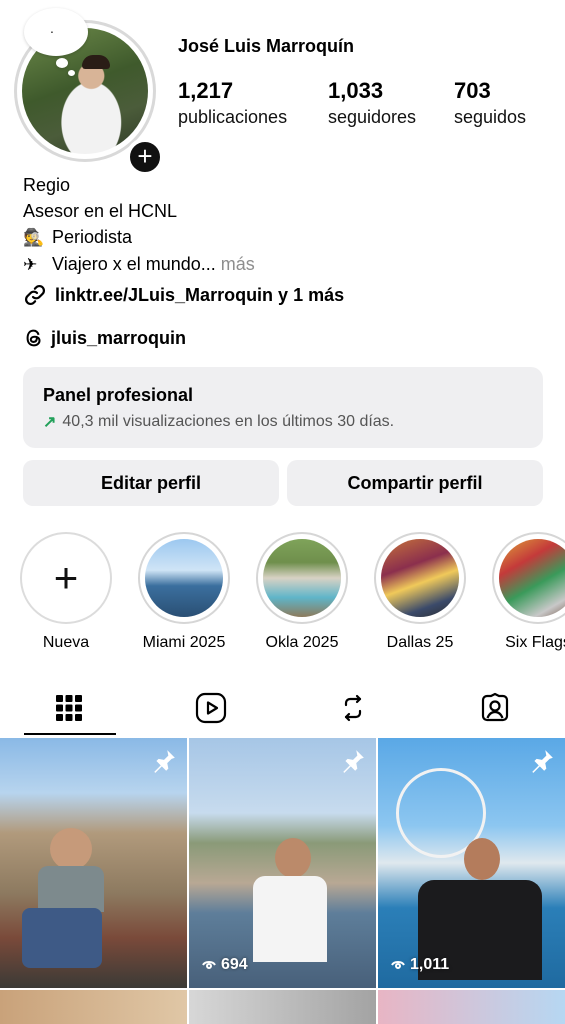 The width and height of the screenshot is (565, 1024). I want to click on stat-posts: 1,217 publicaciones, so click(232, 103).